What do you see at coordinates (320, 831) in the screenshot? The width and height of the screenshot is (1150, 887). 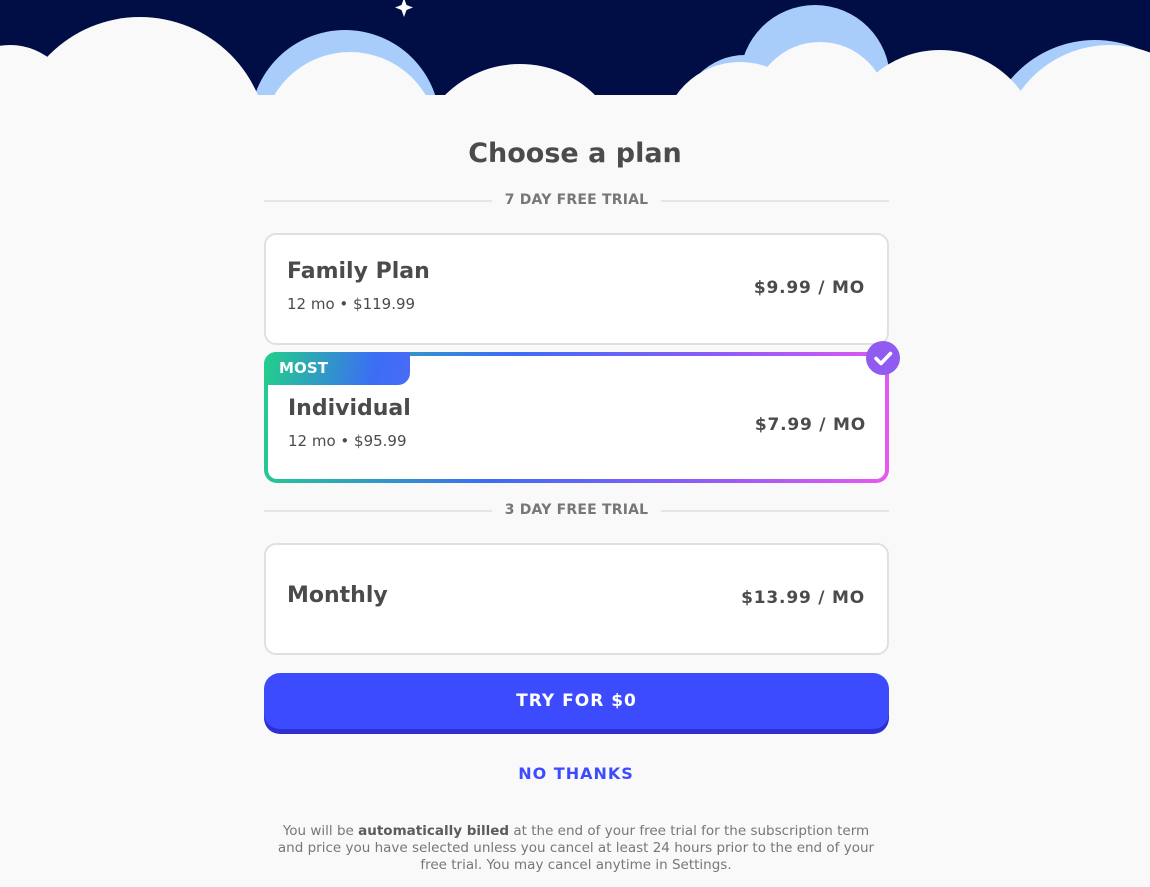 I see `disclaimer-prefix: You will be` at bounding box center [320, 831].